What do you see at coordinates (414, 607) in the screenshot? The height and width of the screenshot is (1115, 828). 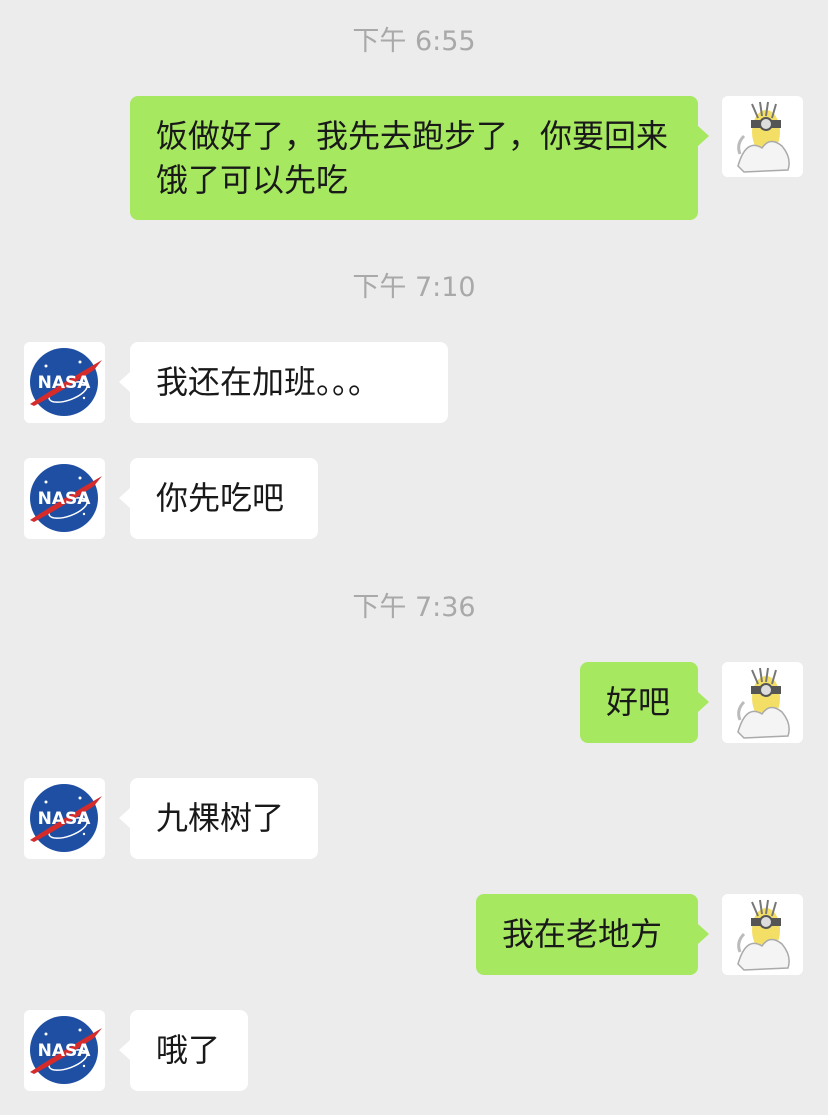 I see `timestamp: 下午 7:36` at bounding box center [414, 607].